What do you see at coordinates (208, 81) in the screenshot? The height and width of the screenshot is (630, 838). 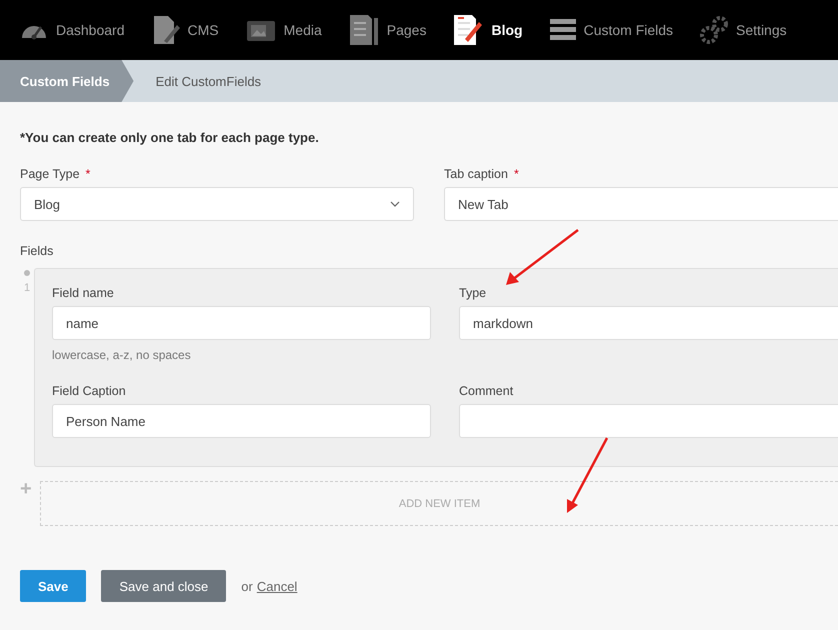 I see `breadcrumb-item: Edit CustomFields` at bounding box center [208, 81].